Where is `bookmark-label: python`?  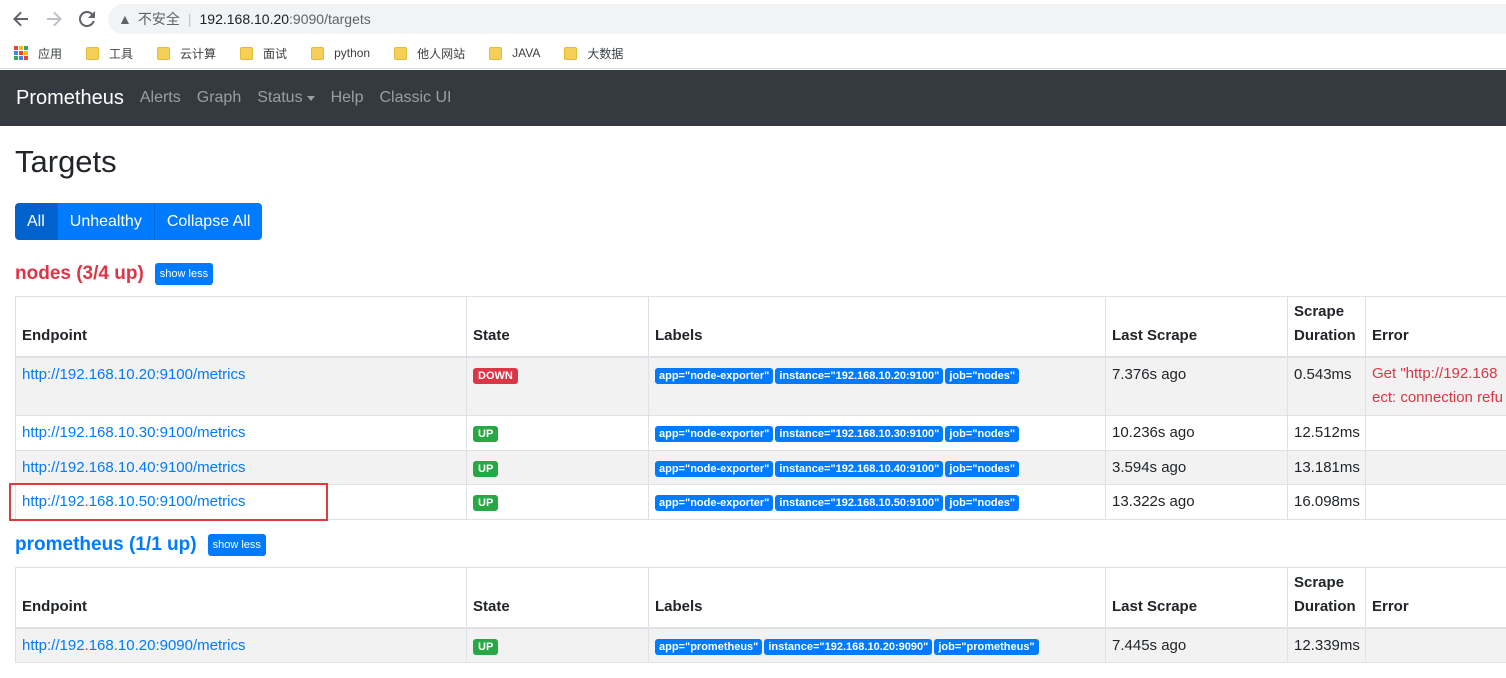 bookmark-label: python is located at coordinates (352, 53).